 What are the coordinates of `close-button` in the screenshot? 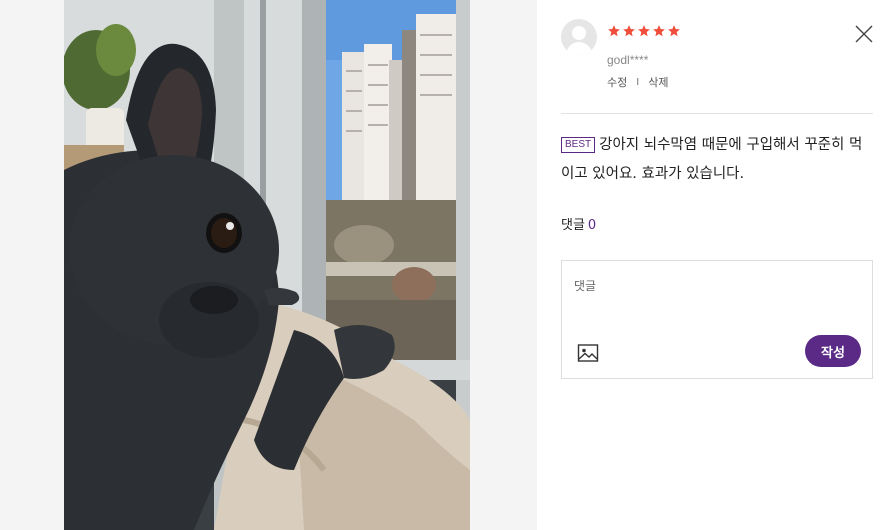 It's located at (864, 34).